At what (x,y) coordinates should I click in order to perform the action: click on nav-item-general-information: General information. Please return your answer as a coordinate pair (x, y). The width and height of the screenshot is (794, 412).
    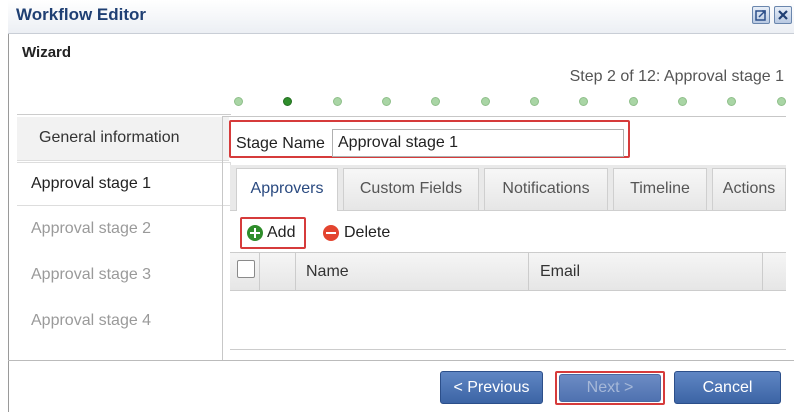
    Looking at the image, I should click on (123, 139).